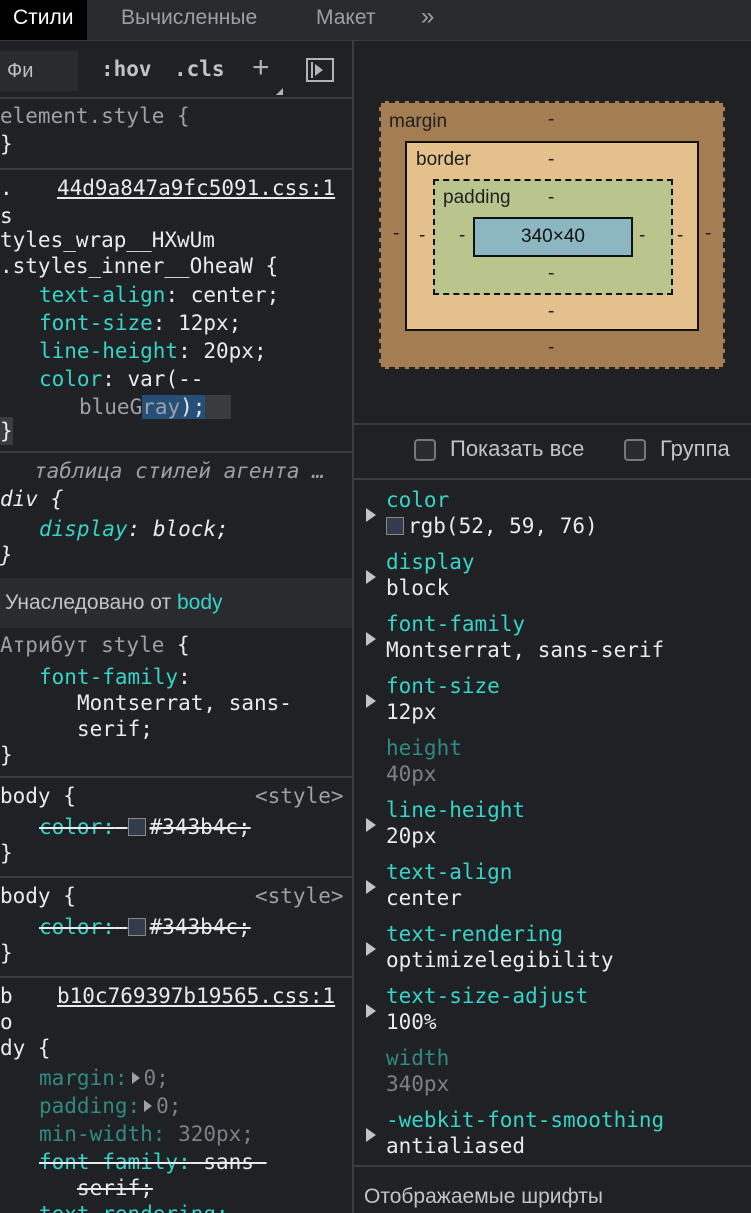 This screenshot has width=751, height=1213. What do you see at coordinates (153, 351) in the screenshot?
I see `rule1-prop-line-height: line-height: 20px;` at bounding box center [153, 351].